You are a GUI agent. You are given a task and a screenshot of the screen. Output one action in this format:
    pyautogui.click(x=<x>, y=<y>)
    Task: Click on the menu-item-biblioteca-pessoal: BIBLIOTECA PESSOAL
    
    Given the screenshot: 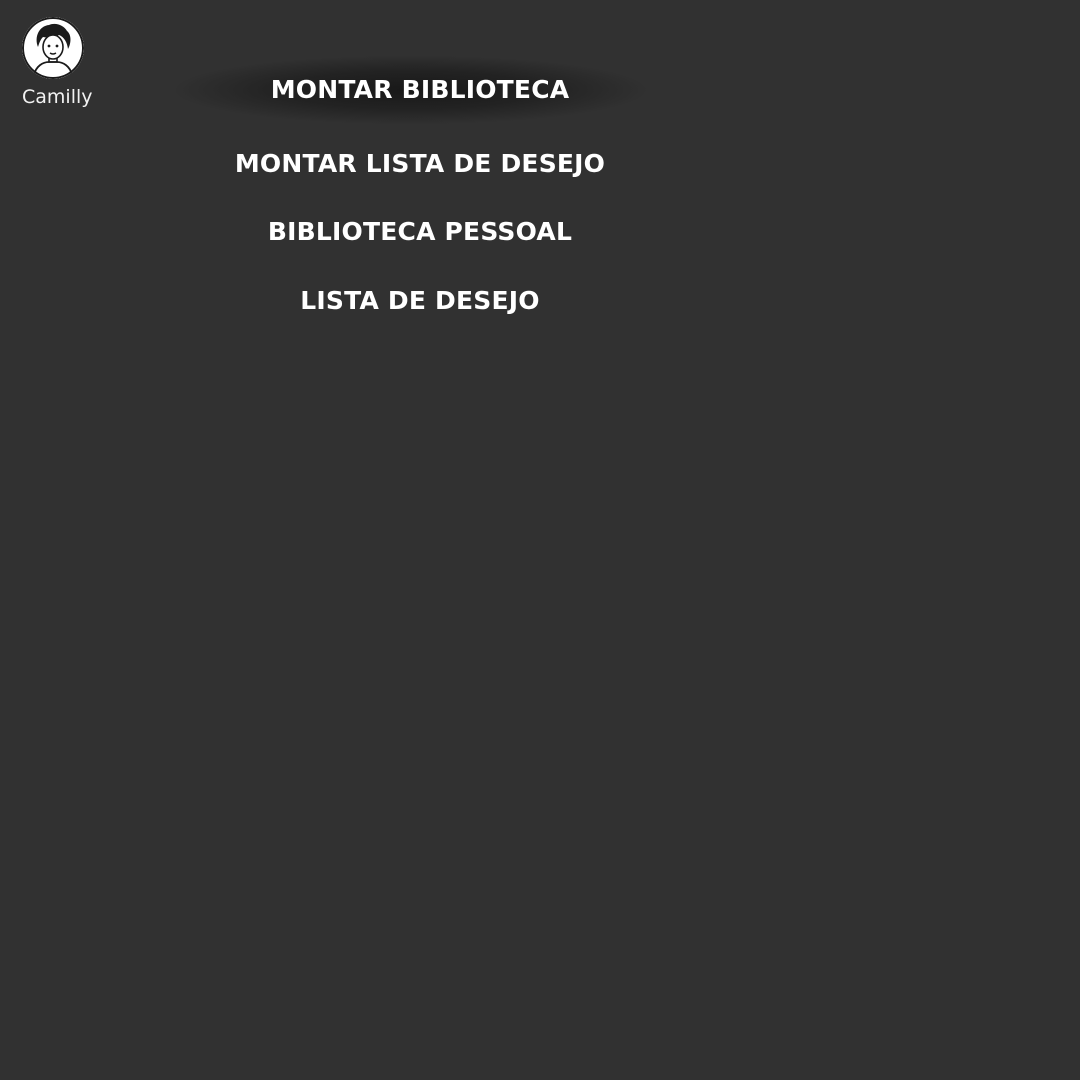 What is the action you would take?
    pyautogui.click(x=420, y=231)
    